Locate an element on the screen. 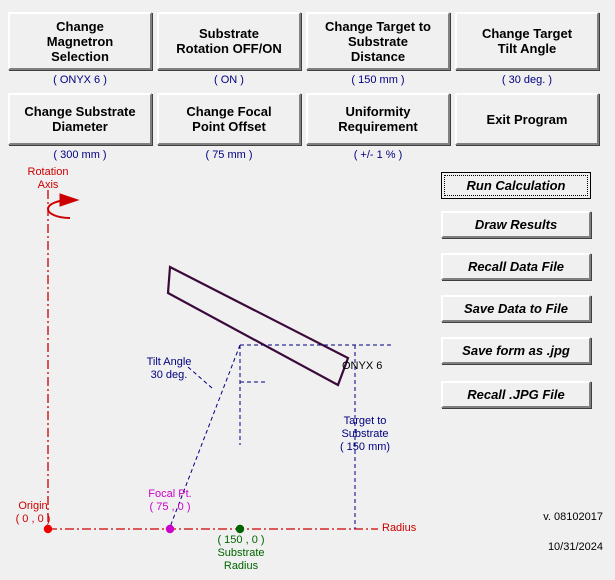 The image size is (615, 580). substrate-rotation-toggle-button: Substrate Rotation OFF/ON is located at coordinates (229, 41).